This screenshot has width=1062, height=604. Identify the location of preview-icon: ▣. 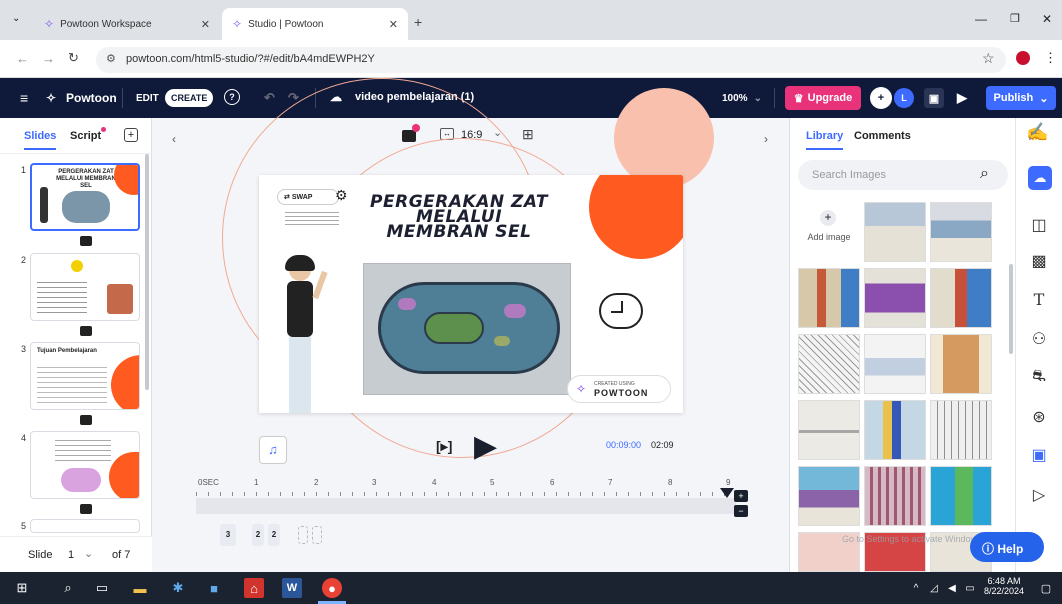
(934, 98).